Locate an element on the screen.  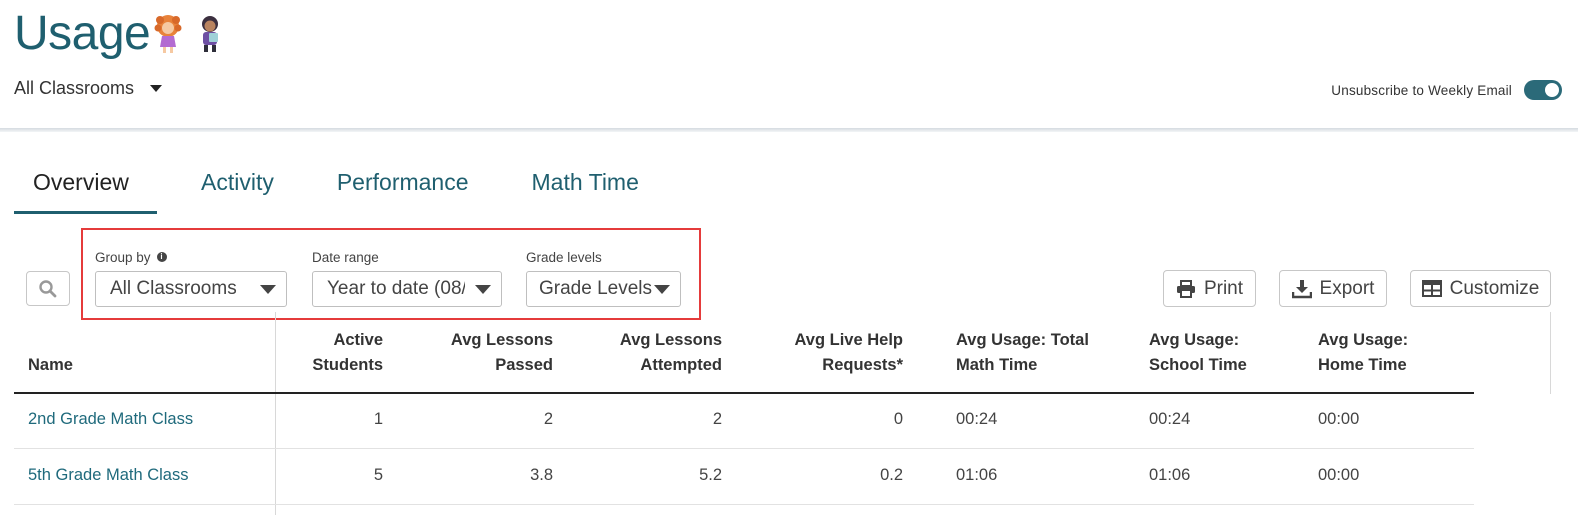
unsubscribe-toggle is located at coordinates (1543, 90).